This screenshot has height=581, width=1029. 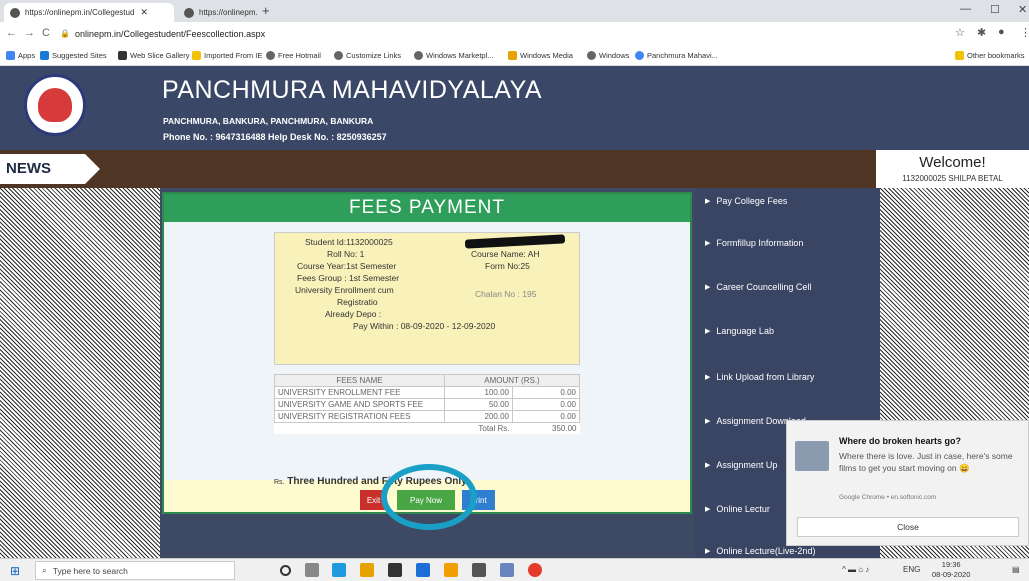 I want to click on menu-item-online-lecture-live: ▶ Online Lecture(Live-2nd), so click(x=760, y=551).